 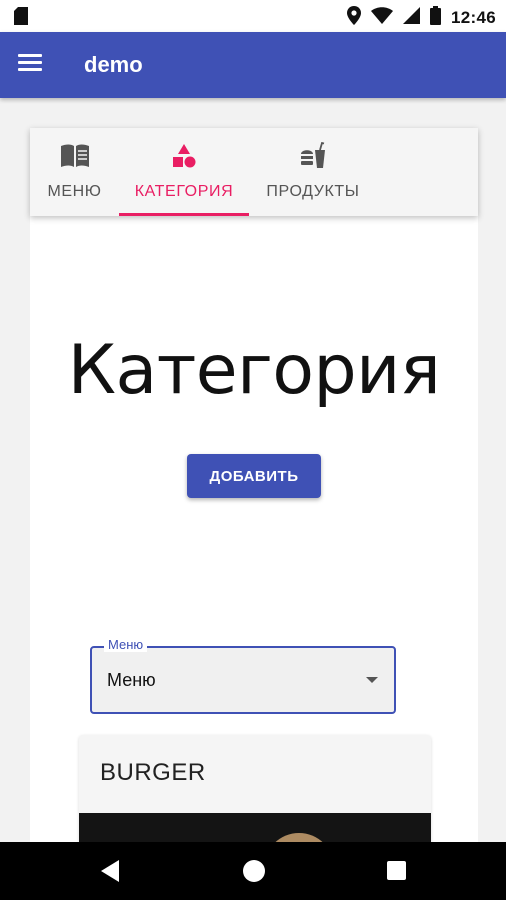 I want to click on signal-icon, so click(x=412, y=18).